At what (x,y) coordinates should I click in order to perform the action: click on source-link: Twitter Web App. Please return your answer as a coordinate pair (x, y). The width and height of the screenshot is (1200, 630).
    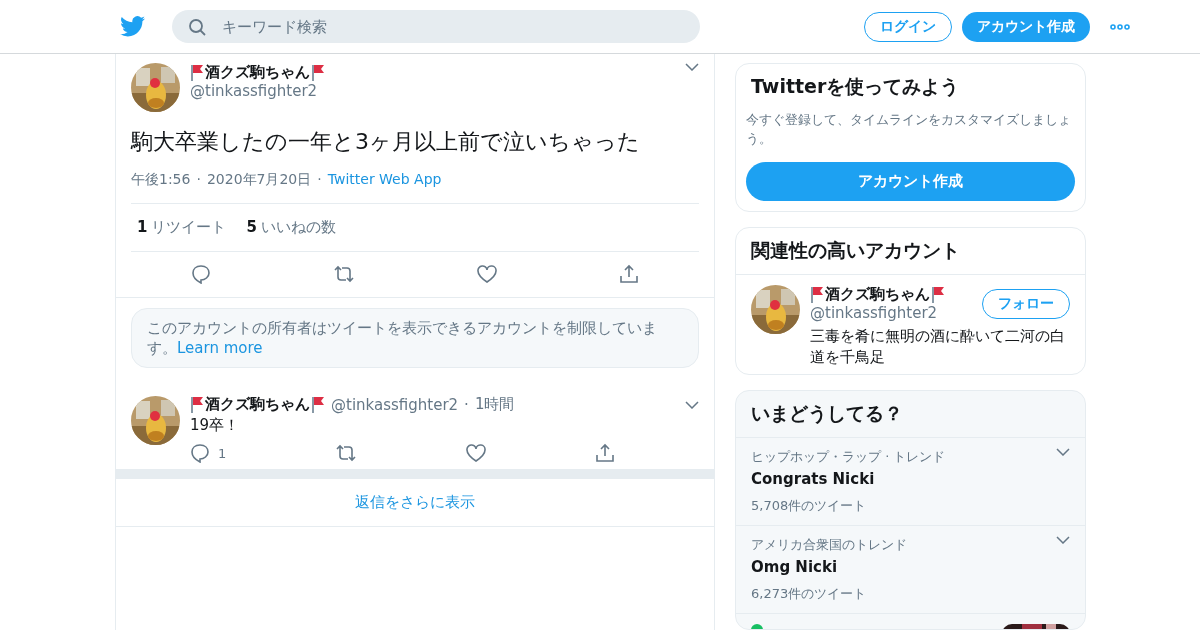
    Looking at the image, I should click on (384, 180).